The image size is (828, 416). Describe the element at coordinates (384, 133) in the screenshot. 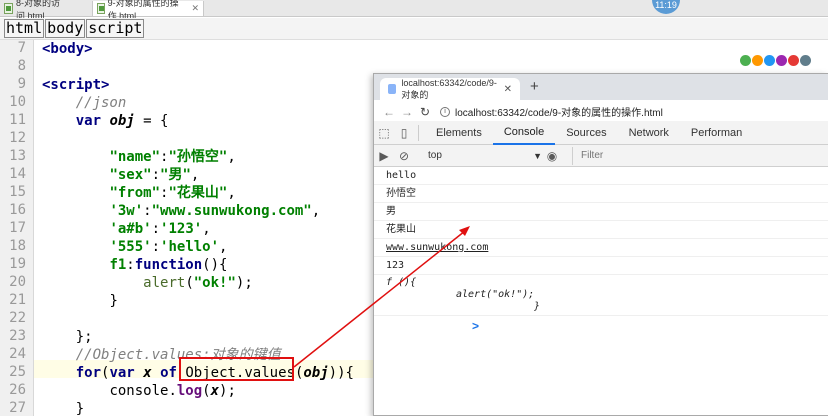

I see `inspect-element-icon: ⬚` at that location.